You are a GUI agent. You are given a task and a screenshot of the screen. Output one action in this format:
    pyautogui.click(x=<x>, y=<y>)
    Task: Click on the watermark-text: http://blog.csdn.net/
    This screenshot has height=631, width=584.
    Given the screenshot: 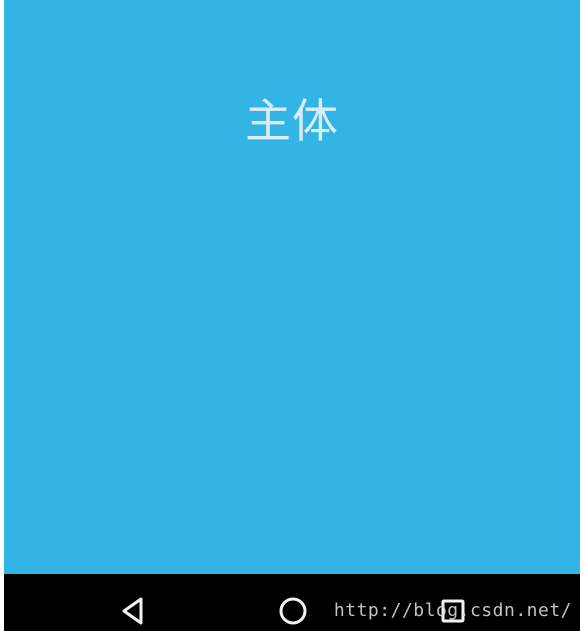 What is the action you would take?
    pyautogui.click(x=452, y=610)
    